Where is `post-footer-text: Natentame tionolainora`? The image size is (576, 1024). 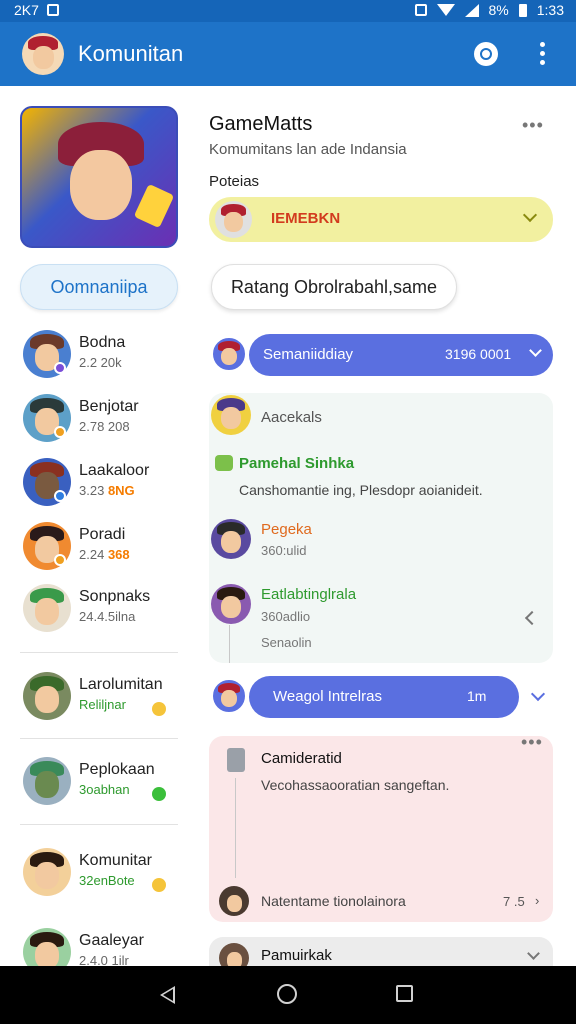
post-footer-text: Natentame tionolainora is located at coordinates (333, 901).